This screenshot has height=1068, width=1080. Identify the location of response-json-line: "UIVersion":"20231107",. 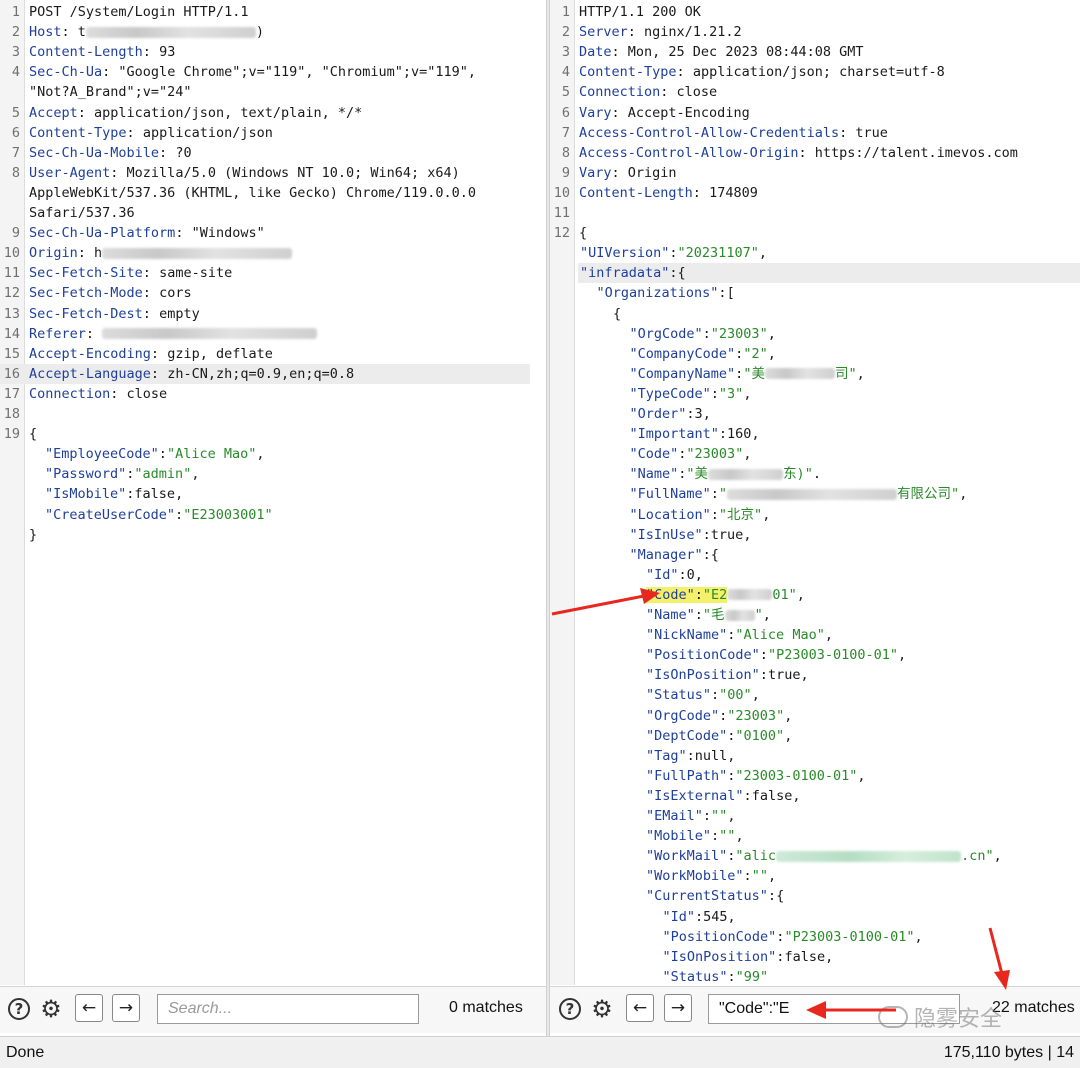
(673, 253).